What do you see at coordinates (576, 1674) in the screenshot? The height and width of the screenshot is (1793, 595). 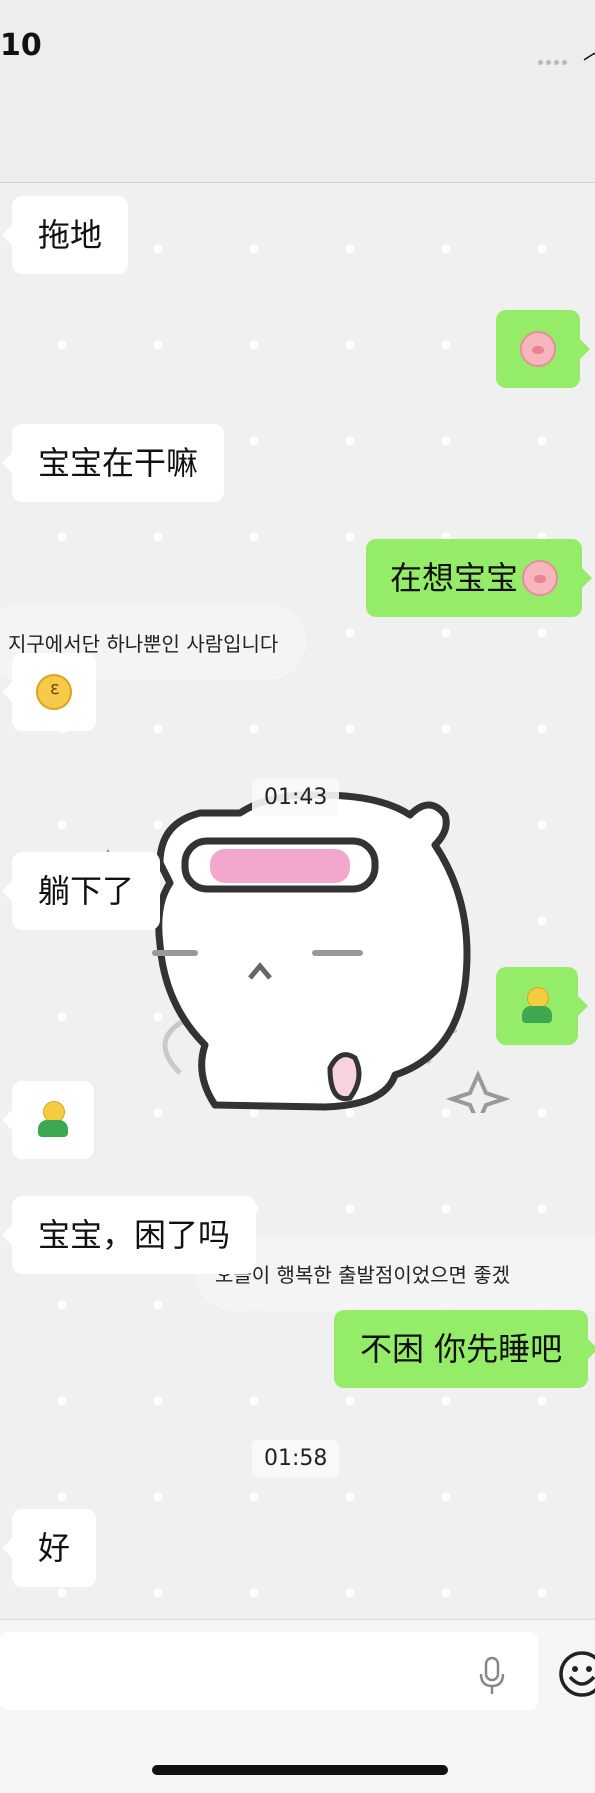 I see `smiley-icon` at bounding box center [576, 1674].